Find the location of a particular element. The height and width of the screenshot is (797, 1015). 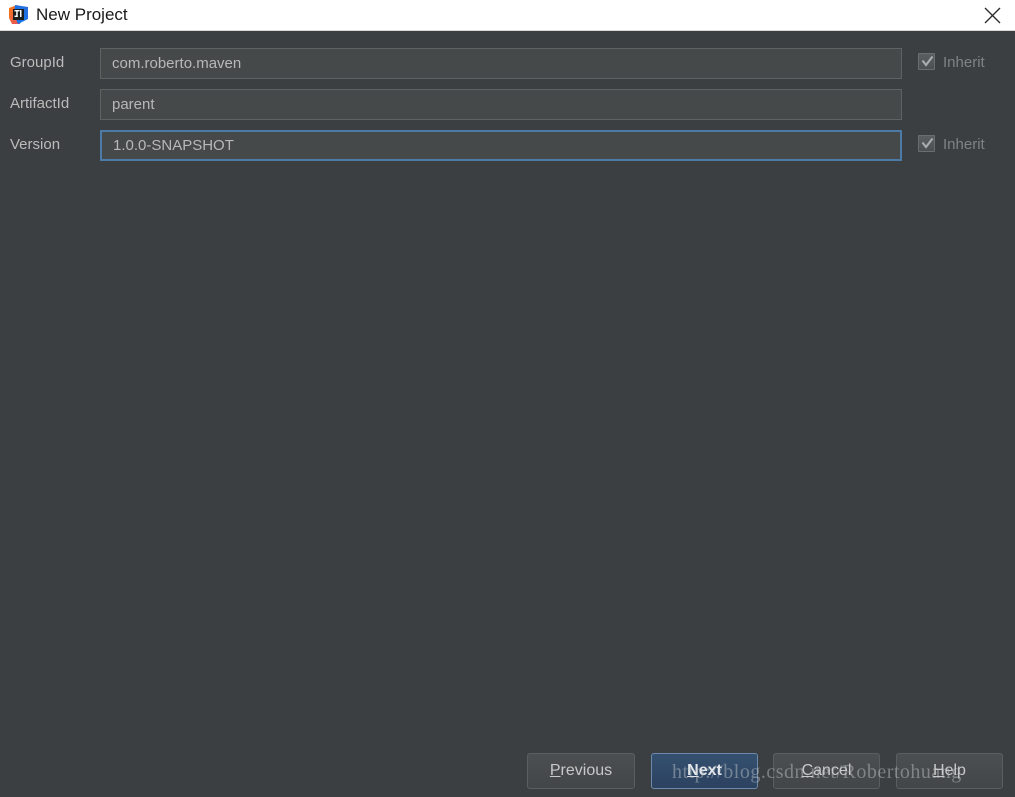

close-icon is located at coordinates (992, 15).